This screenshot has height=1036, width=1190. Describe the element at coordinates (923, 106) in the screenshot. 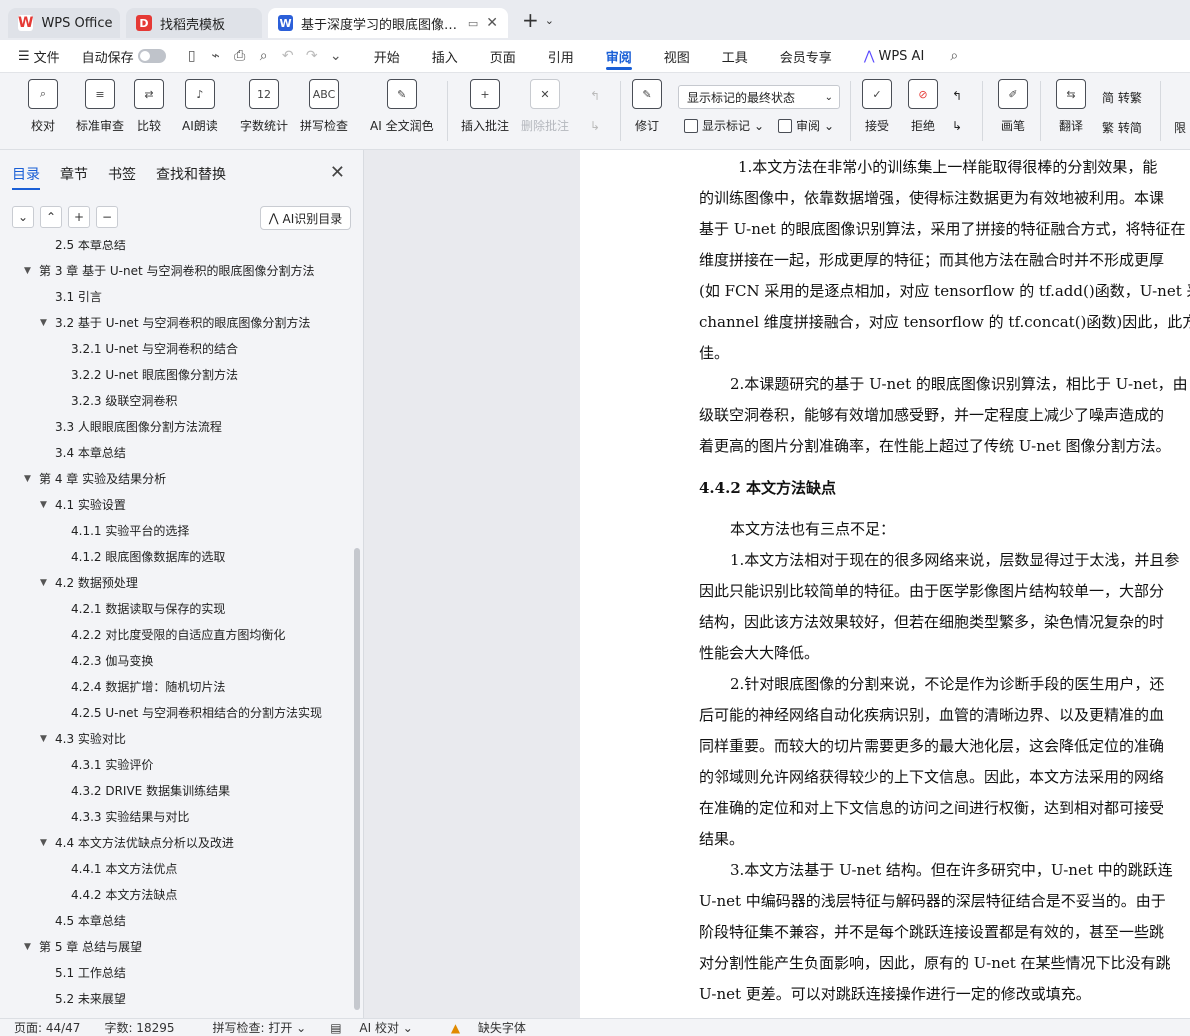

I see `reject-button: ⊘ 拒绝` at that location.